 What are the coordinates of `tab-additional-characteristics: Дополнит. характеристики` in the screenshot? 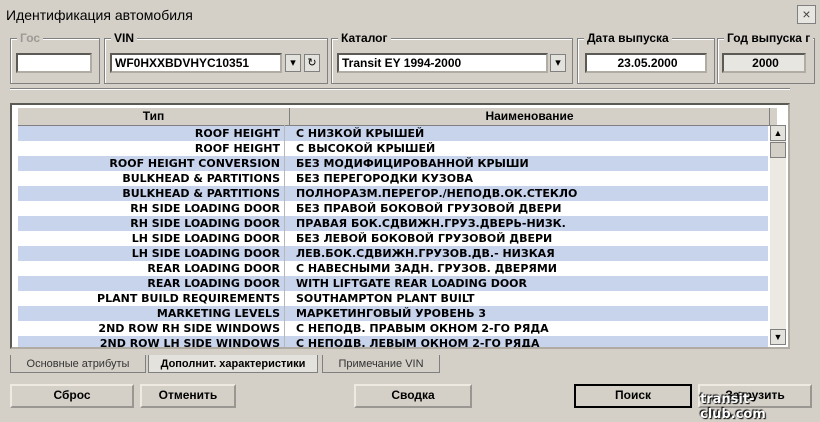 It's located at (233, 364).